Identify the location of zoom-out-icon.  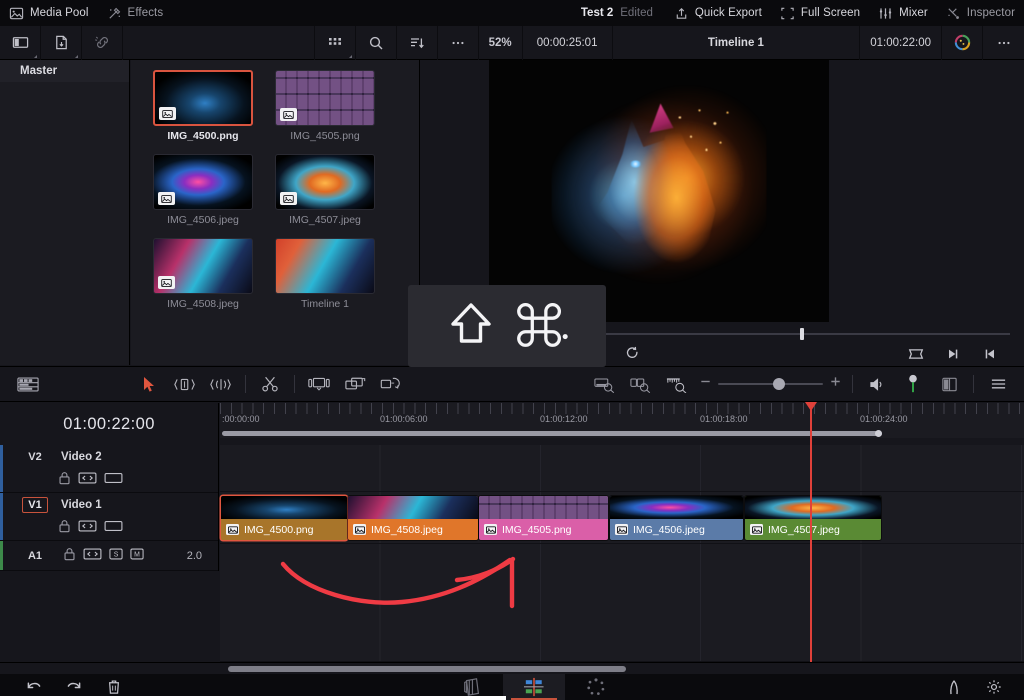
(705, 384).